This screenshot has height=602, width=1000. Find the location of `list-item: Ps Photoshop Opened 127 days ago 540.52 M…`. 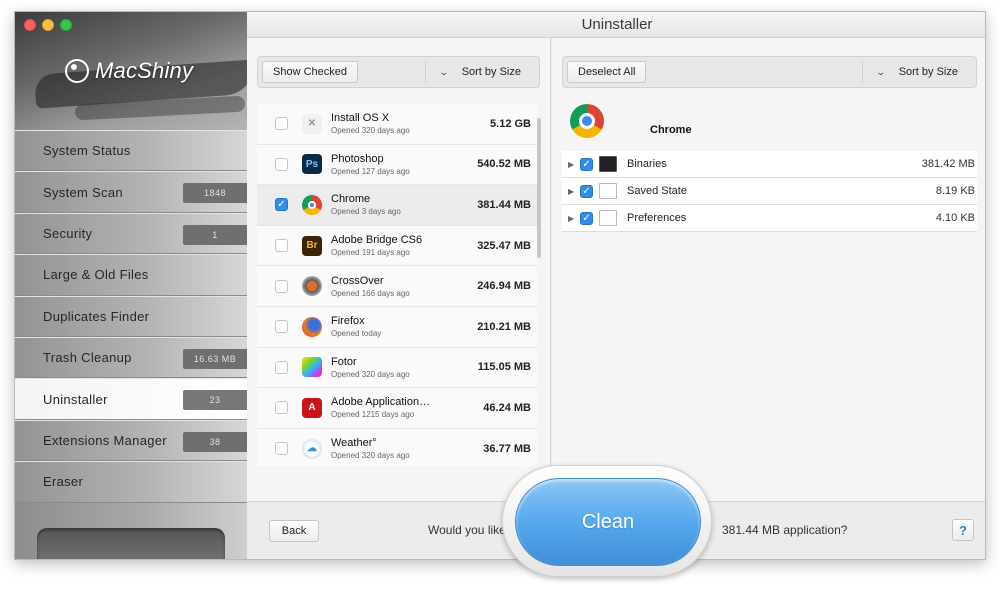

list-item: Ps Photoshop Opened 127 days ago 540.52 M… is located at coordinates (397, 165).